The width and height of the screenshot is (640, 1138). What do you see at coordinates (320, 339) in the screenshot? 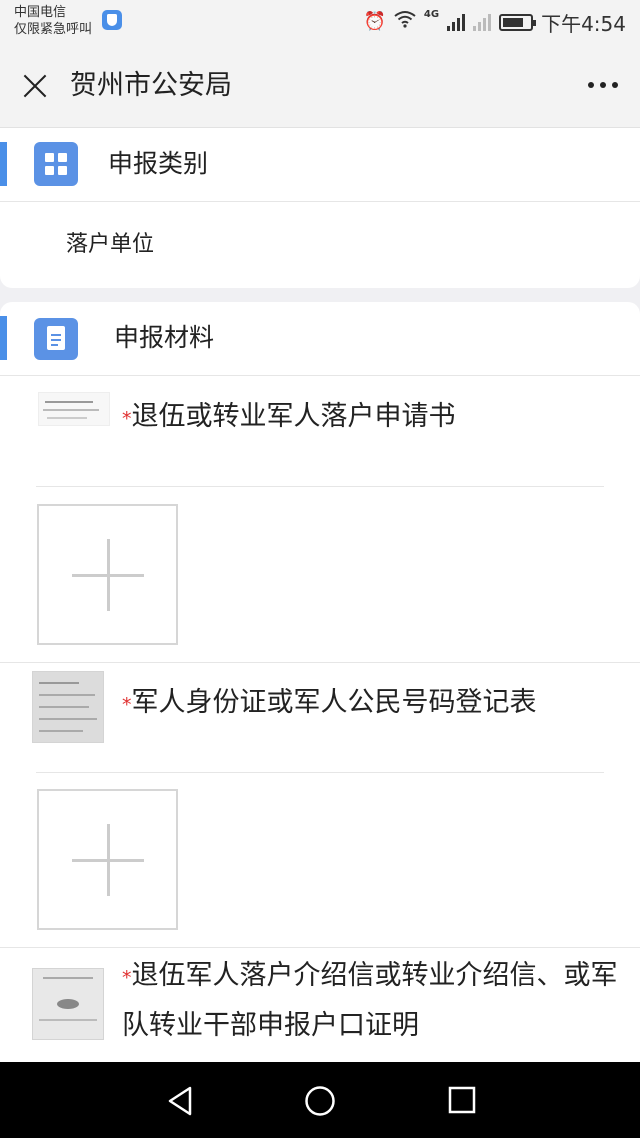
I see `materials-header: 申报材料` at bounding box center [320, 339].